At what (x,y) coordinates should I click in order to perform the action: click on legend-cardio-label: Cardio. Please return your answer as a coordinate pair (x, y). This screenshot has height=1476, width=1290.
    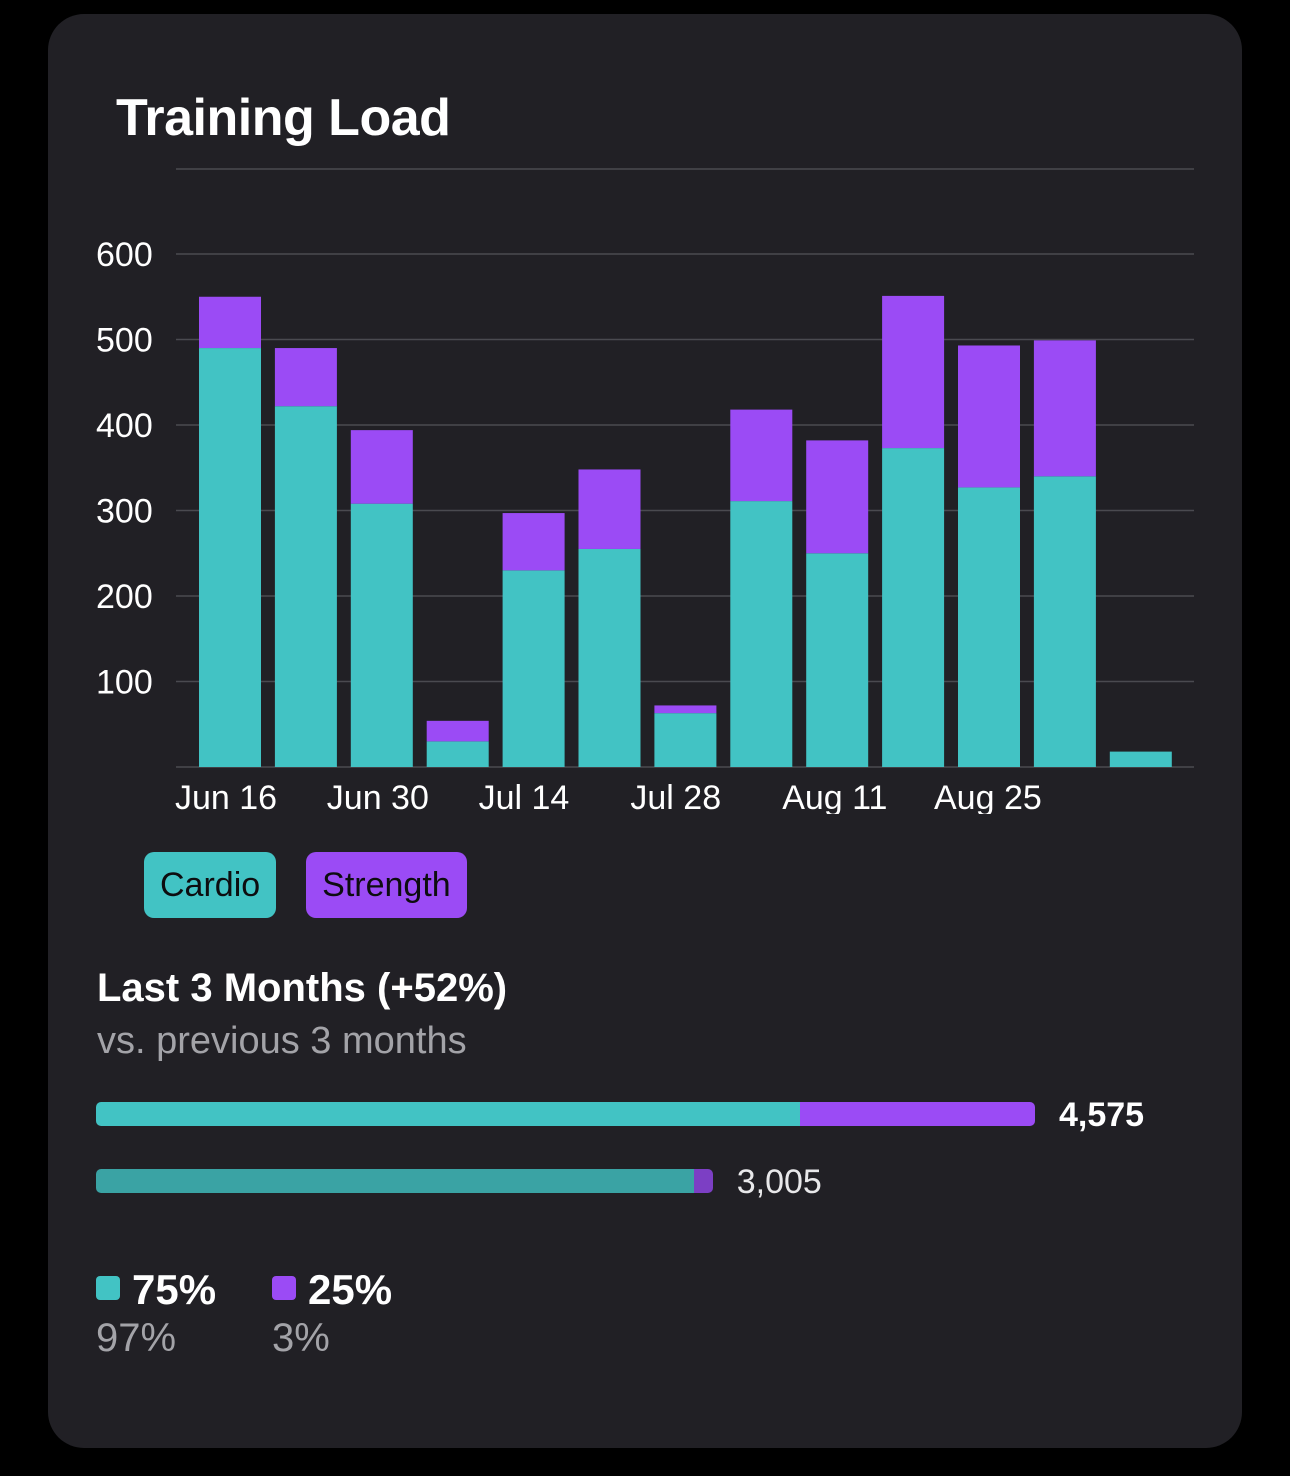
    Looking at the image, I should click on (210, 884).